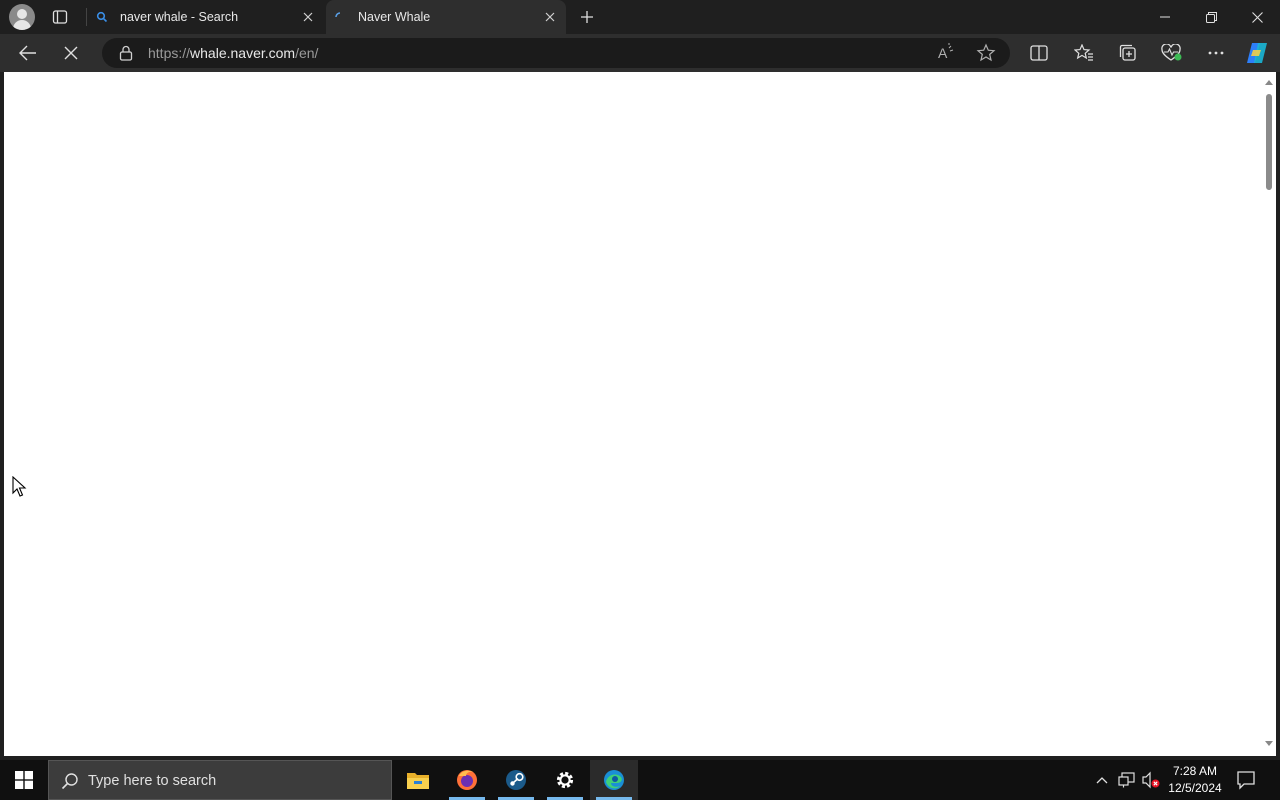 Image resolution: width=1280 pixels, height=800 pixels. I want to click on url-path: /en/, so click(307, 53).